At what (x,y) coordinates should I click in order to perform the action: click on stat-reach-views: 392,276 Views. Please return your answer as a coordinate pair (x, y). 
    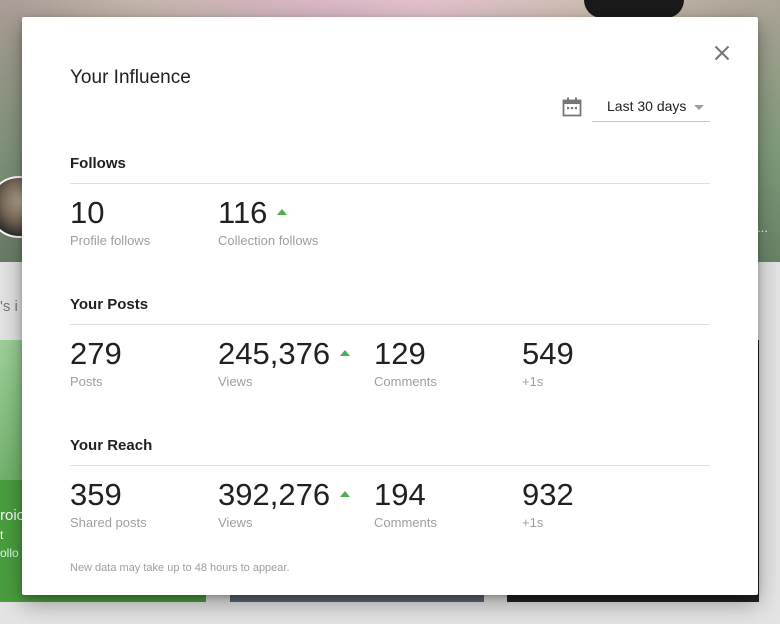
    Looking at the image, I should click on (284, 503).